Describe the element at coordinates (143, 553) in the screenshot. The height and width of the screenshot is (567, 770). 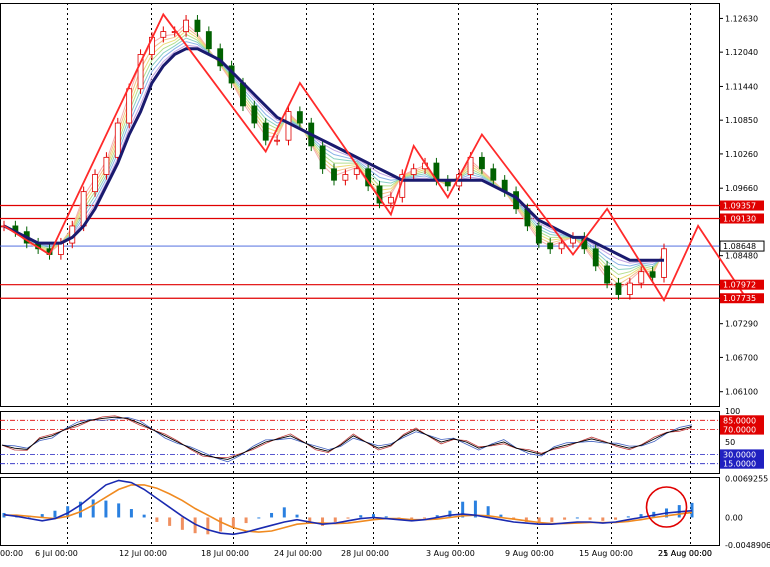
I see `time-tick-label: 12 Jul 00:00` at that location.